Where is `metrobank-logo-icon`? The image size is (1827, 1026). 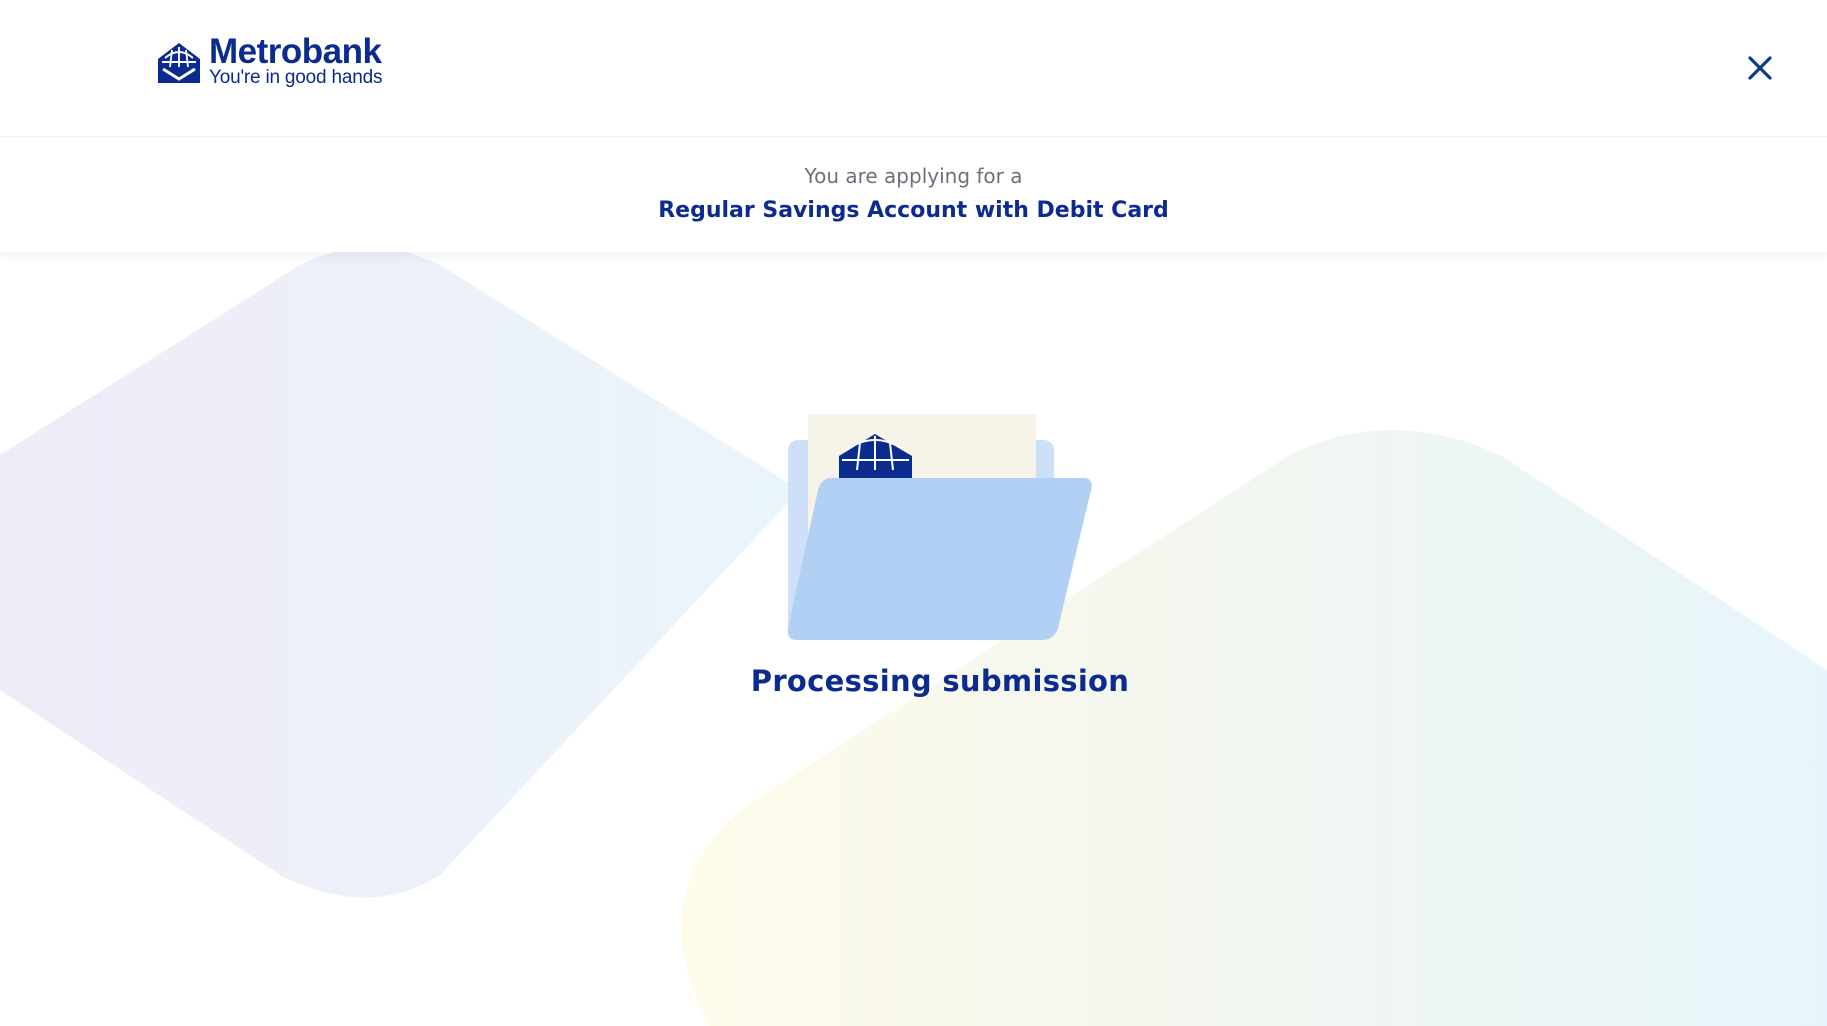
metrobank-logo-icon is located at coordinates (179, 63).